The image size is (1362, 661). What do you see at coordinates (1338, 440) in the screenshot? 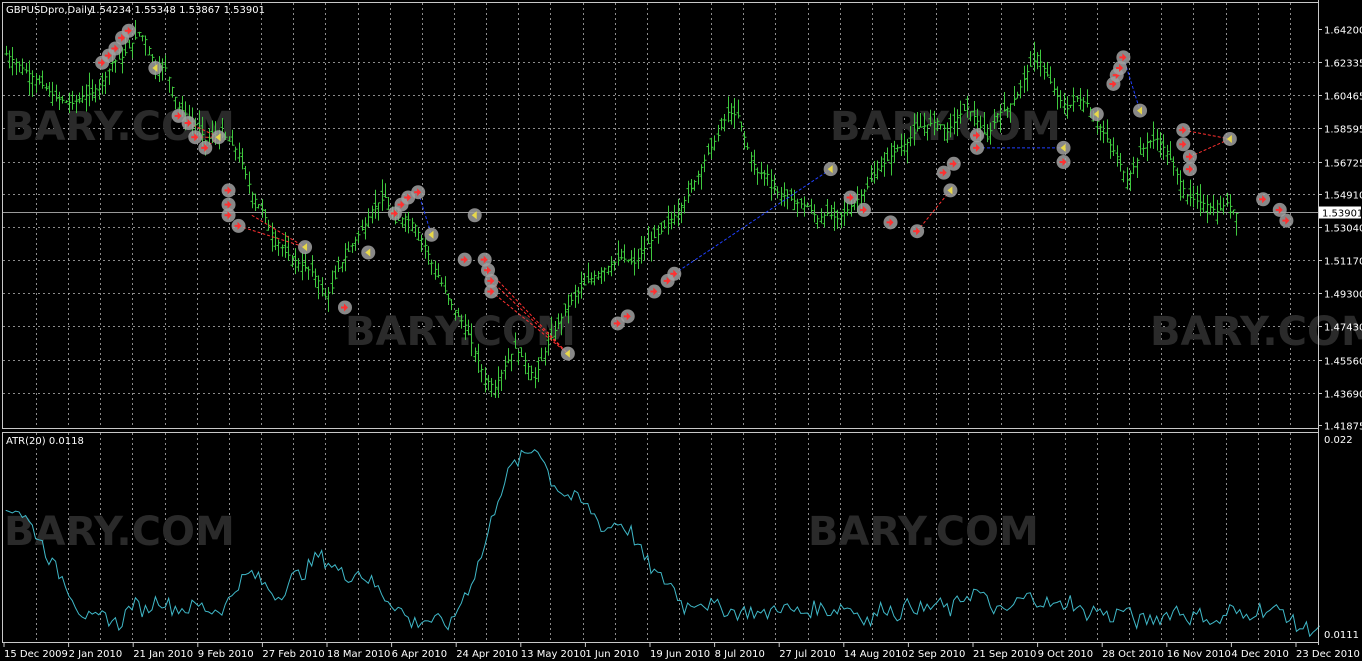
I see `atr-tick-label: 0.022` at bounding box center [1338, 440].